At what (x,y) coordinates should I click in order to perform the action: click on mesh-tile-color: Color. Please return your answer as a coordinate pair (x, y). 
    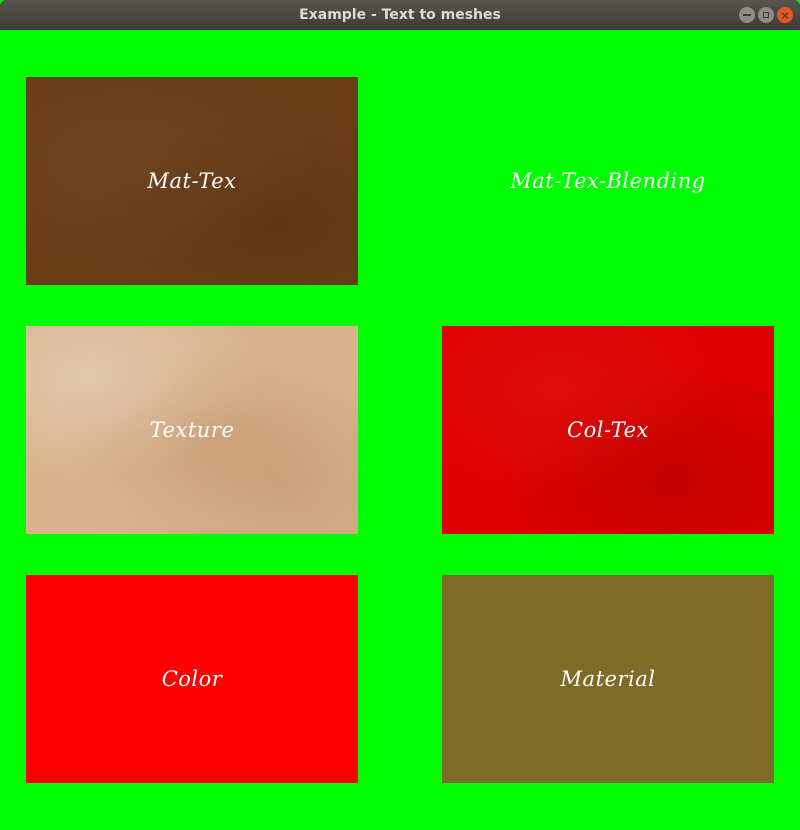
    Looking at the image, I should click on (192, 679).